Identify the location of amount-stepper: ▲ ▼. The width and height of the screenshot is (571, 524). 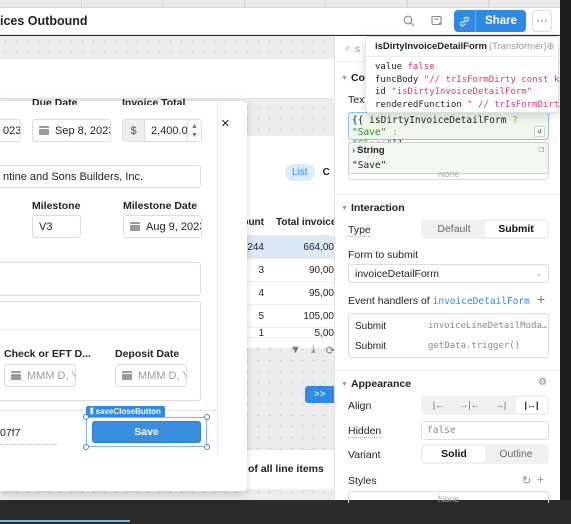
(194, 130).